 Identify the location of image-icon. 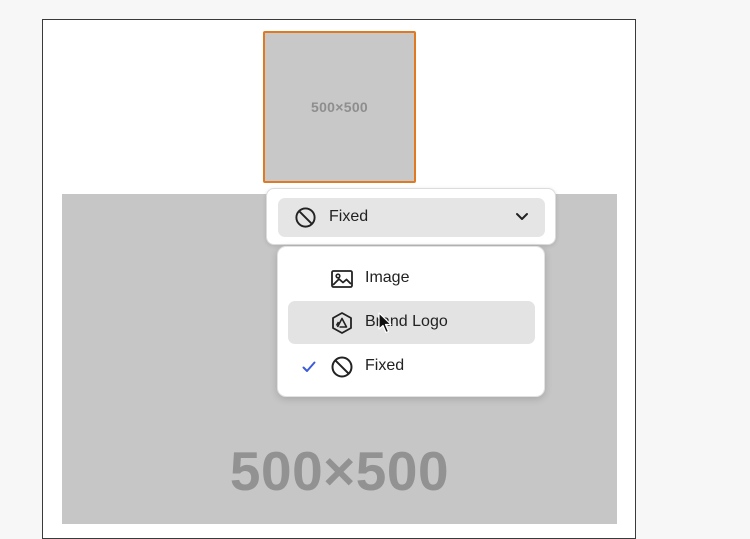
(342, 279).